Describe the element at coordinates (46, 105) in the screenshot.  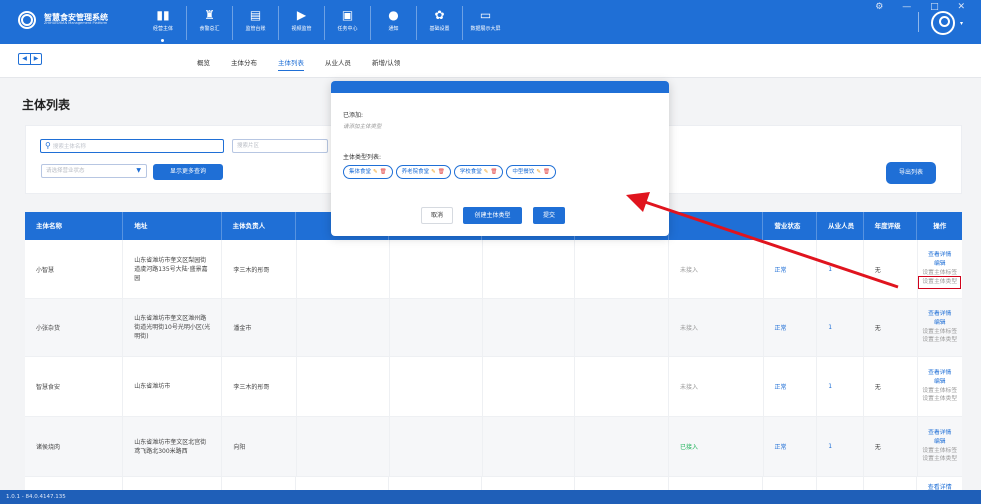
I see `page-title: 主体列表` at that location.